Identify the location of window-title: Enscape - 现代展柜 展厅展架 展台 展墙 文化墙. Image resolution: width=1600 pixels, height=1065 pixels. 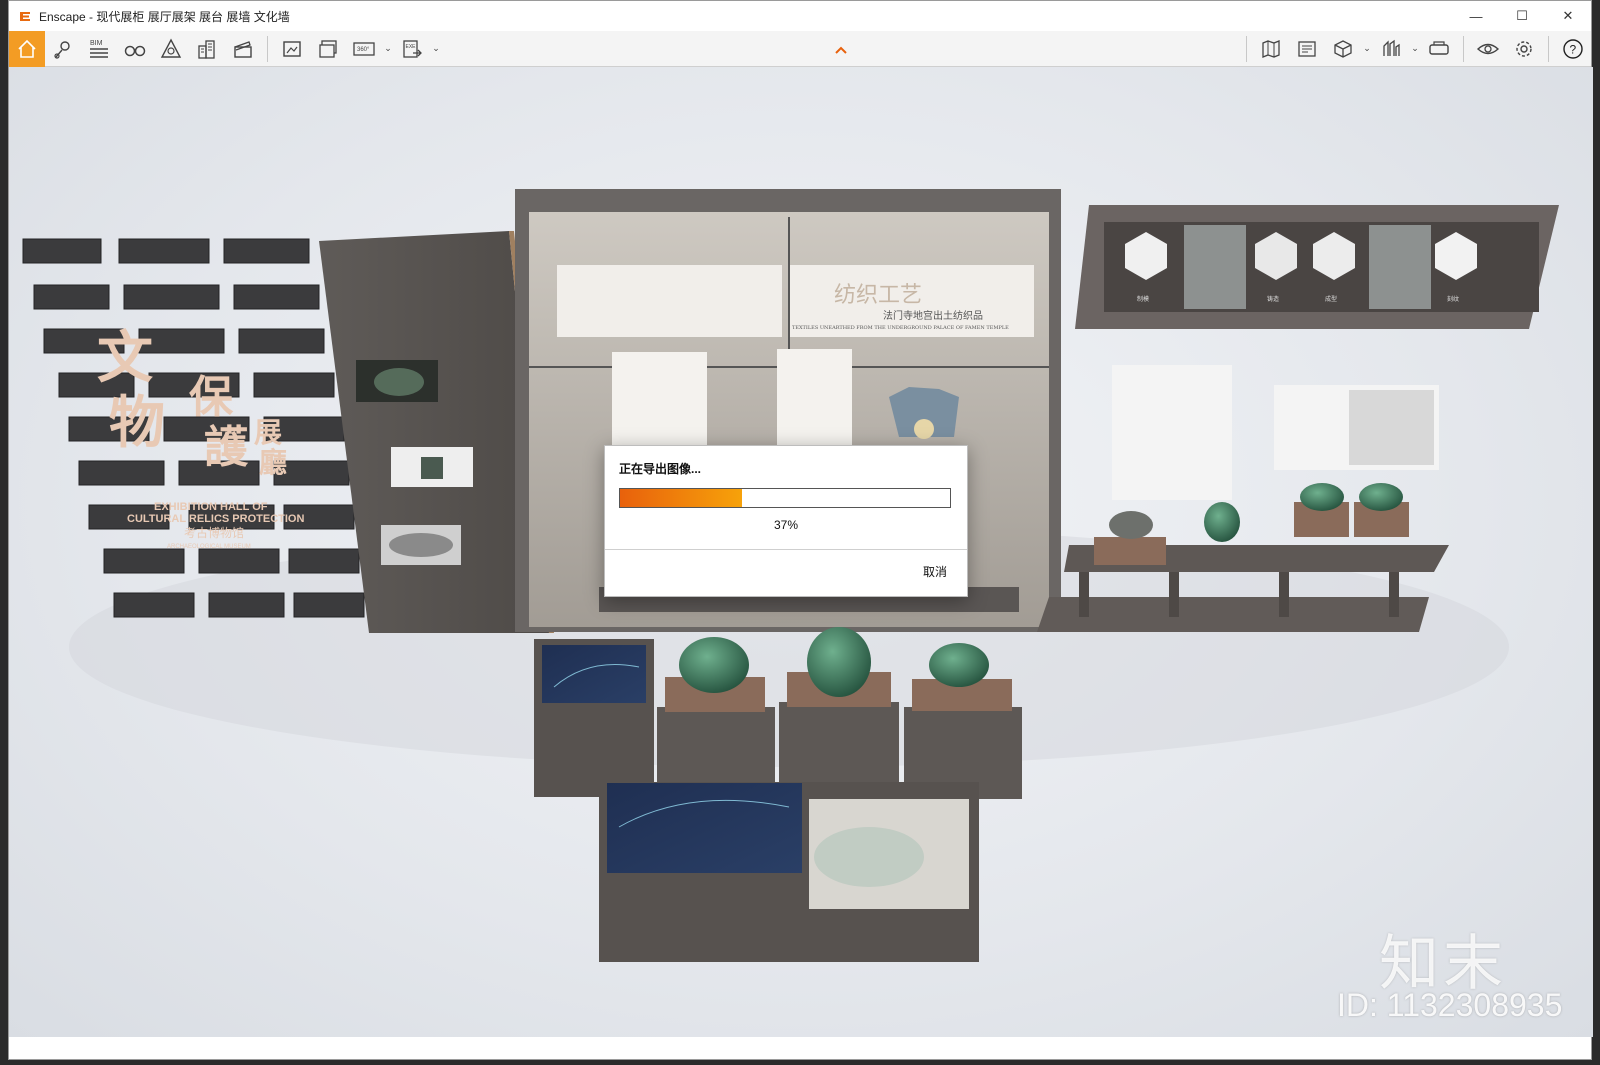
(164, 16).